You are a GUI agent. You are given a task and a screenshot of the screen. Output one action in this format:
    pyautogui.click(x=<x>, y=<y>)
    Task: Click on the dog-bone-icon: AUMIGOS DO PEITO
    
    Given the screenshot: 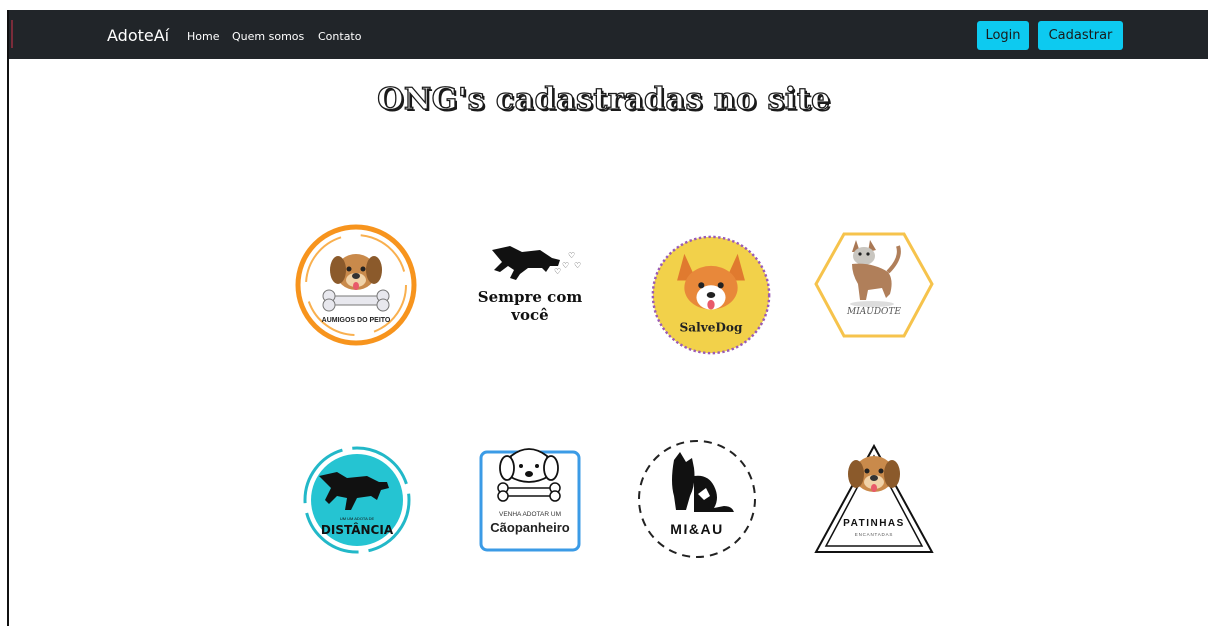 What is the action you would take?
    pyautogui.click(x=356, y=285)
    